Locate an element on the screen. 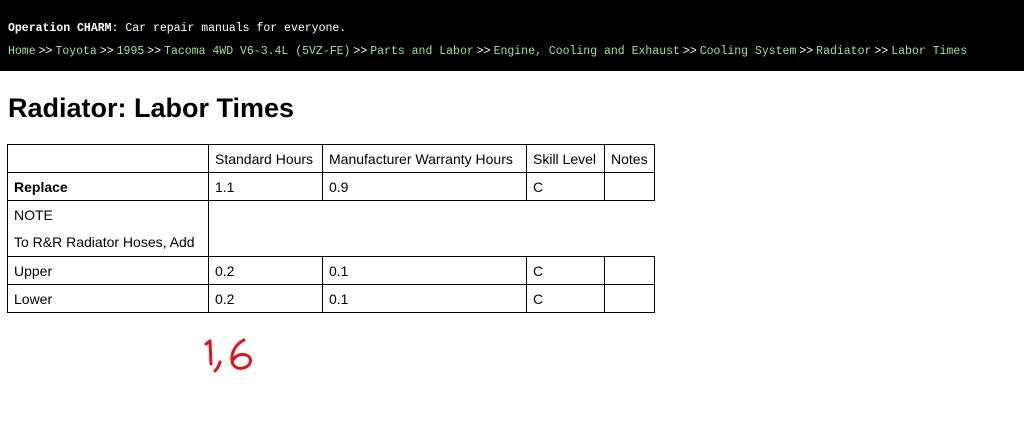 This screenshot has height=434, width=1024. breadcrumb-parts-labor: Parts and Labor is located at coordinates (422, 51).